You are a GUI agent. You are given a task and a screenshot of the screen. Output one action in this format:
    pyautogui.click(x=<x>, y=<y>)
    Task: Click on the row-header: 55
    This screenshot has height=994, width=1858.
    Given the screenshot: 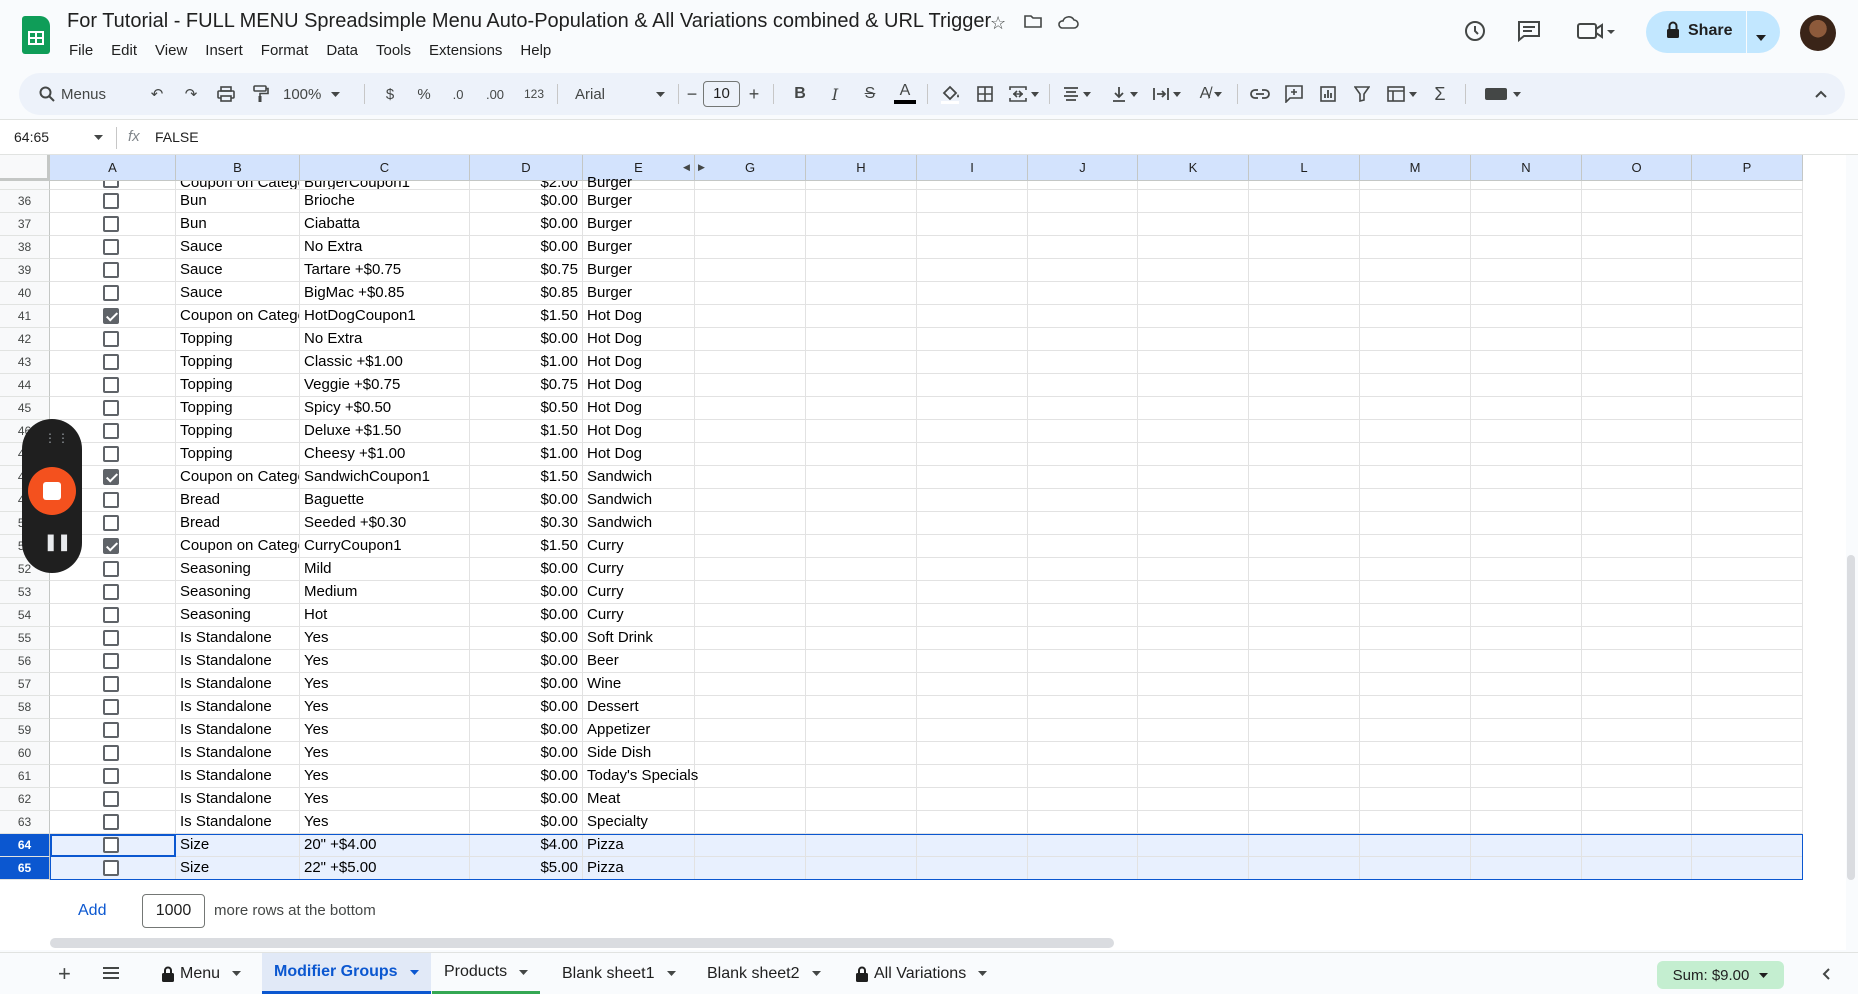 What is the action you would take?
    pyautogui.click(x=25, y=638)
    